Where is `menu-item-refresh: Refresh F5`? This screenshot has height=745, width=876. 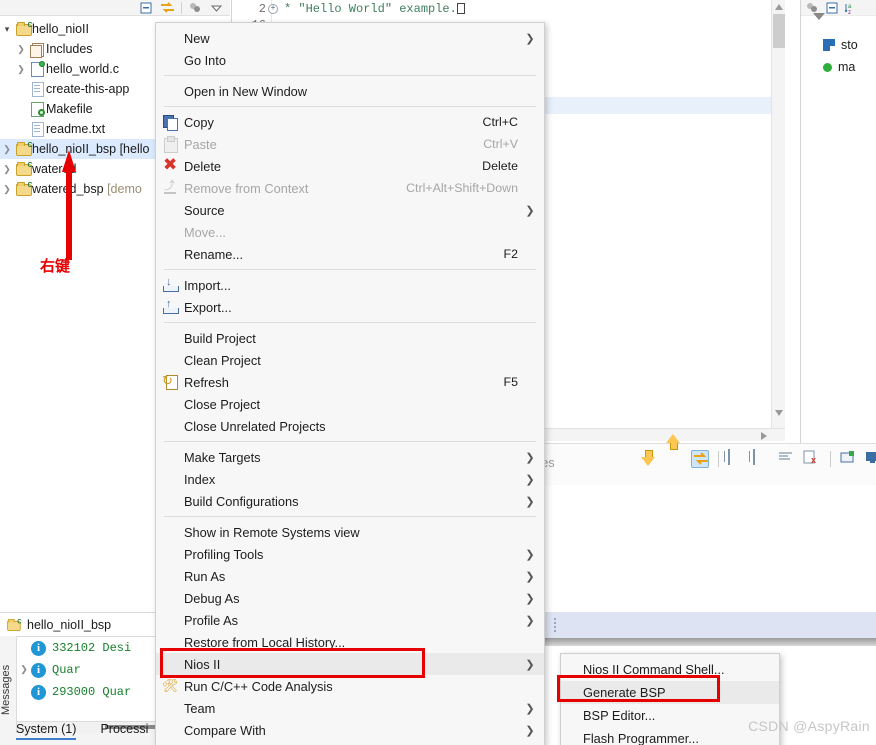
menu-item-refresh: Refresh F5 is located at coordinates (350, 382).